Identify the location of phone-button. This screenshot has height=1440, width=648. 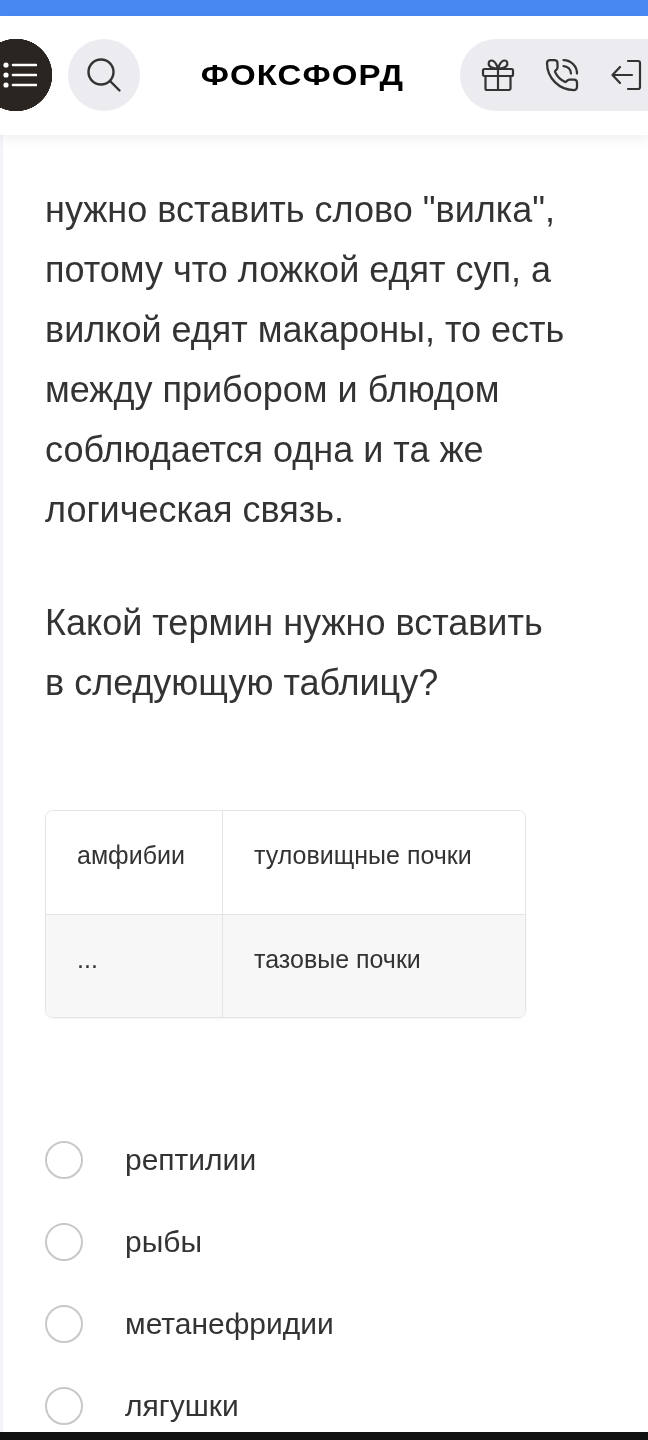
(562, 74).